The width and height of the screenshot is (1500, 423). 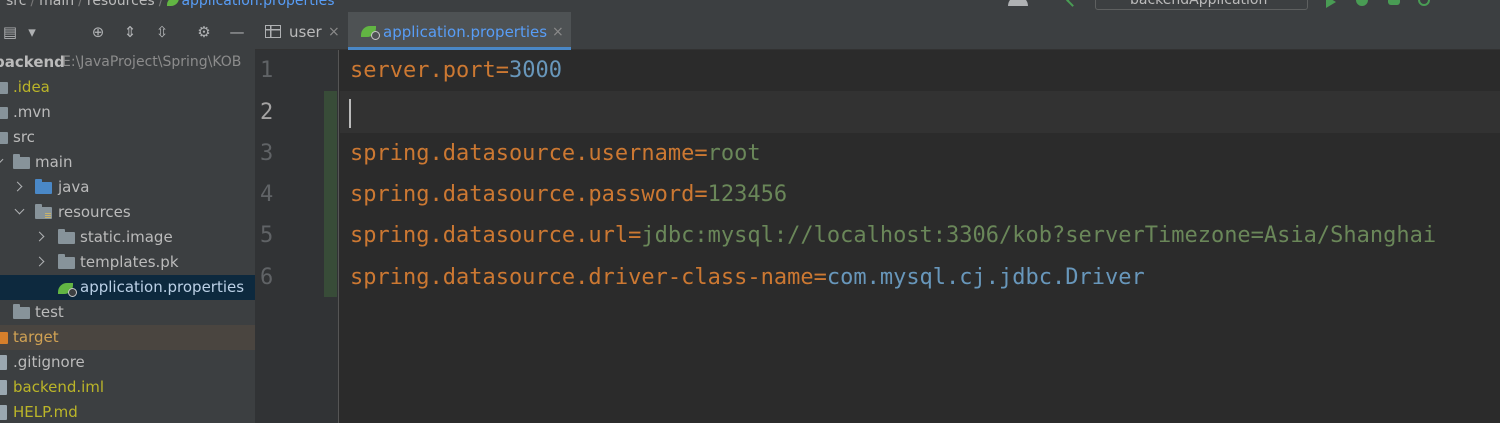 I want to click on property-key: spring.datasource.username, so click(x=522, y=153).